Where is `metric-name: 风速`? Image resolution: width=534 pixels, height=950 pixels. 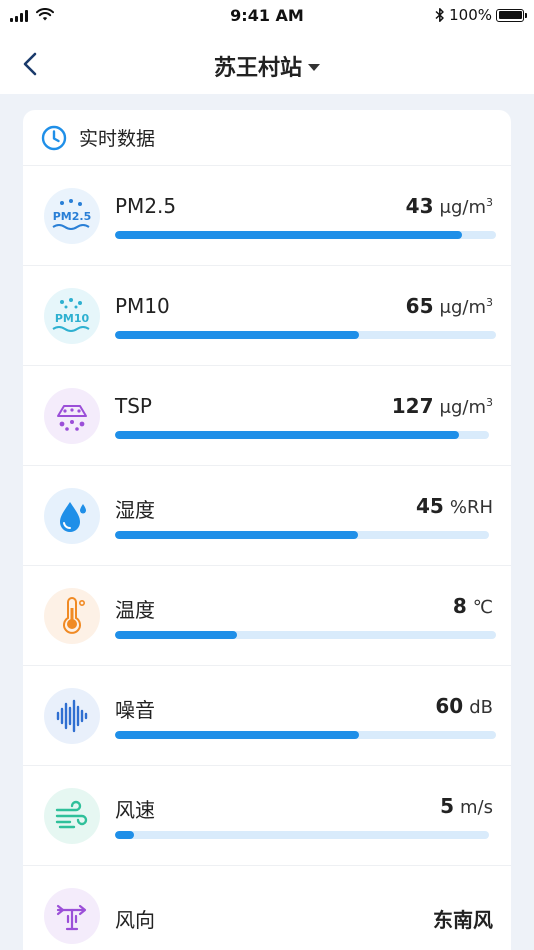 metric-name: 风速 is located at coordinates (135, 810).